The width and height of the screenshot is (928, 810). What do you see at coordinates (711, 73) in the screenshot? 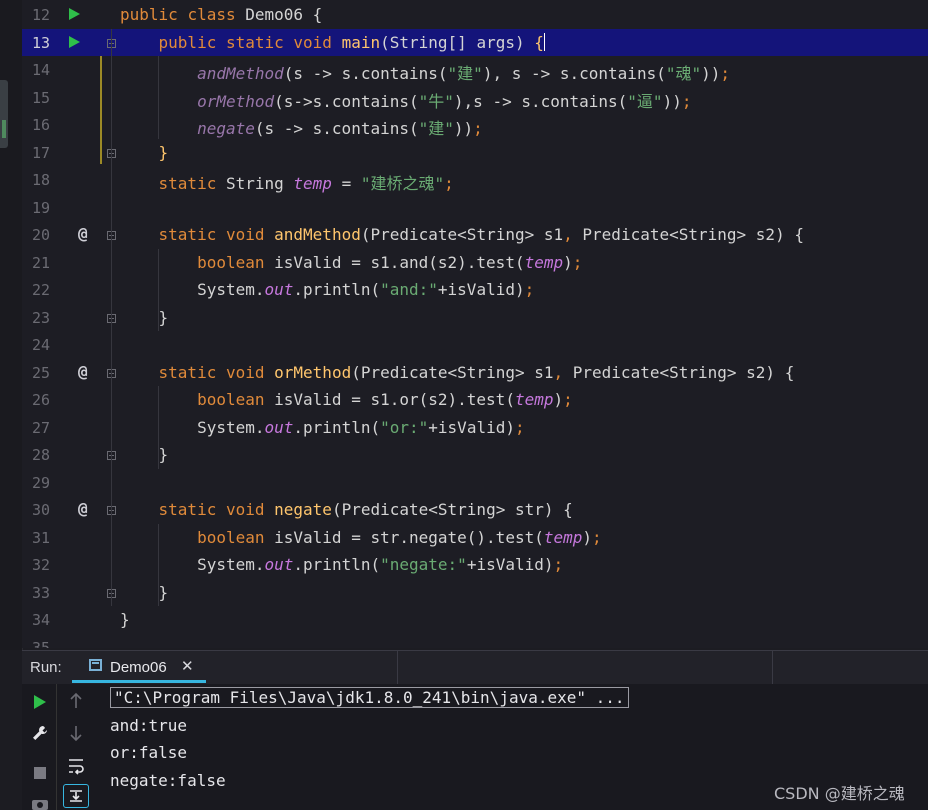
I see `code-token: ))` at bounding box center [711, 73].